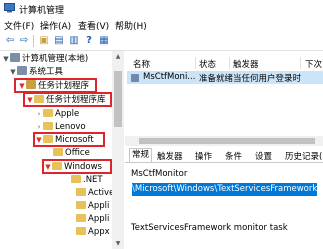  Describe the element at coordinates (6, 59) in the screenshot. I see `chevron-down-icon: ▼` at that location.